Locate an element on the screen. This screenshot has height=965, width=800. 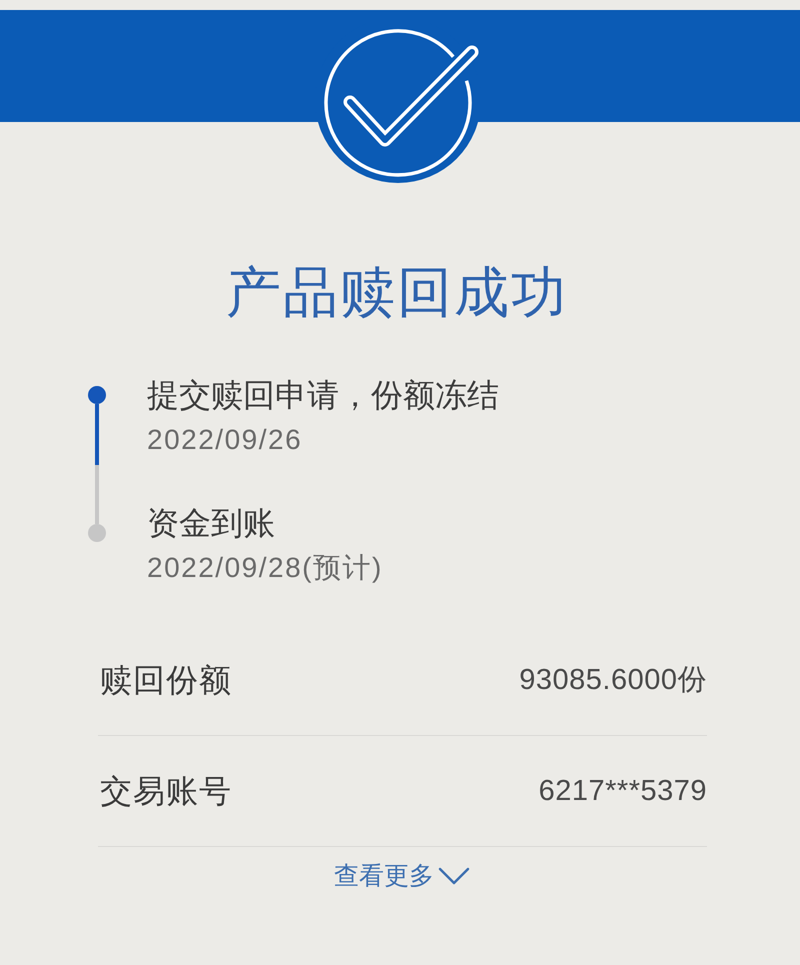
step-label: 提交赎回申请，份额冻结 is located at coordinates (323, 395).